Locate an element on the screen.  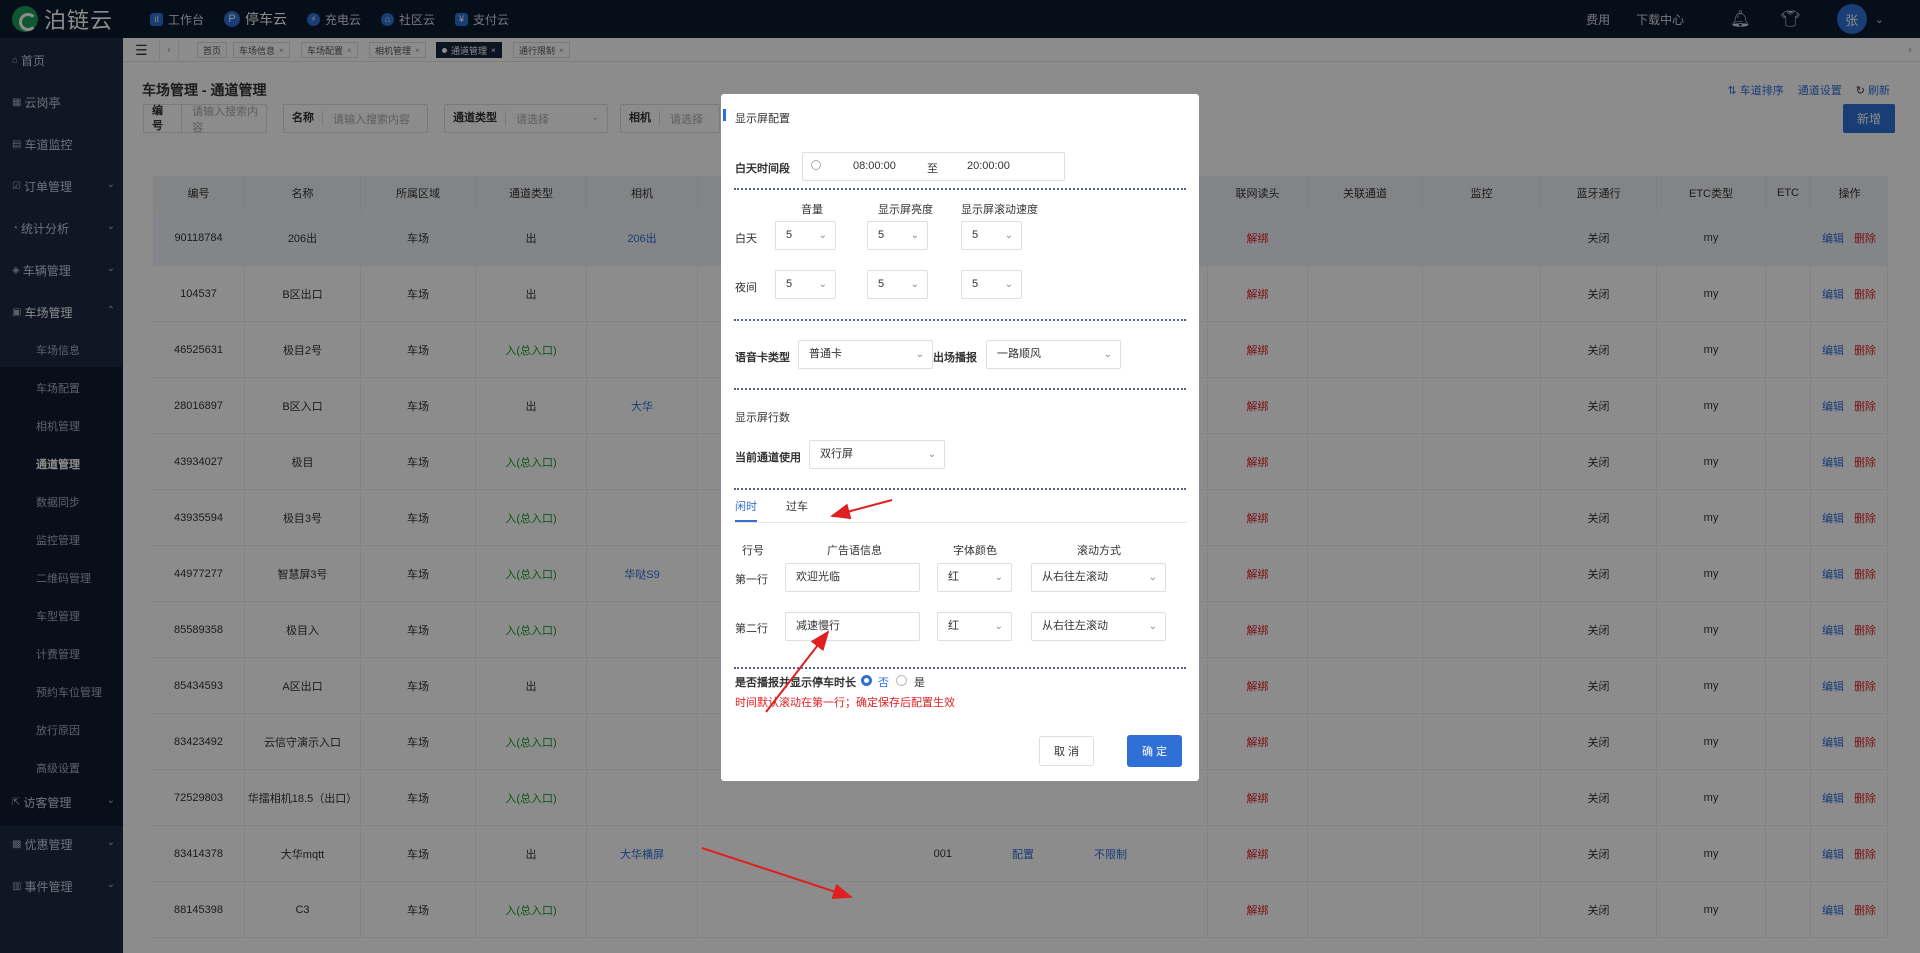
day-period-label: 白天时间段 is located at coordinates (762, 169).